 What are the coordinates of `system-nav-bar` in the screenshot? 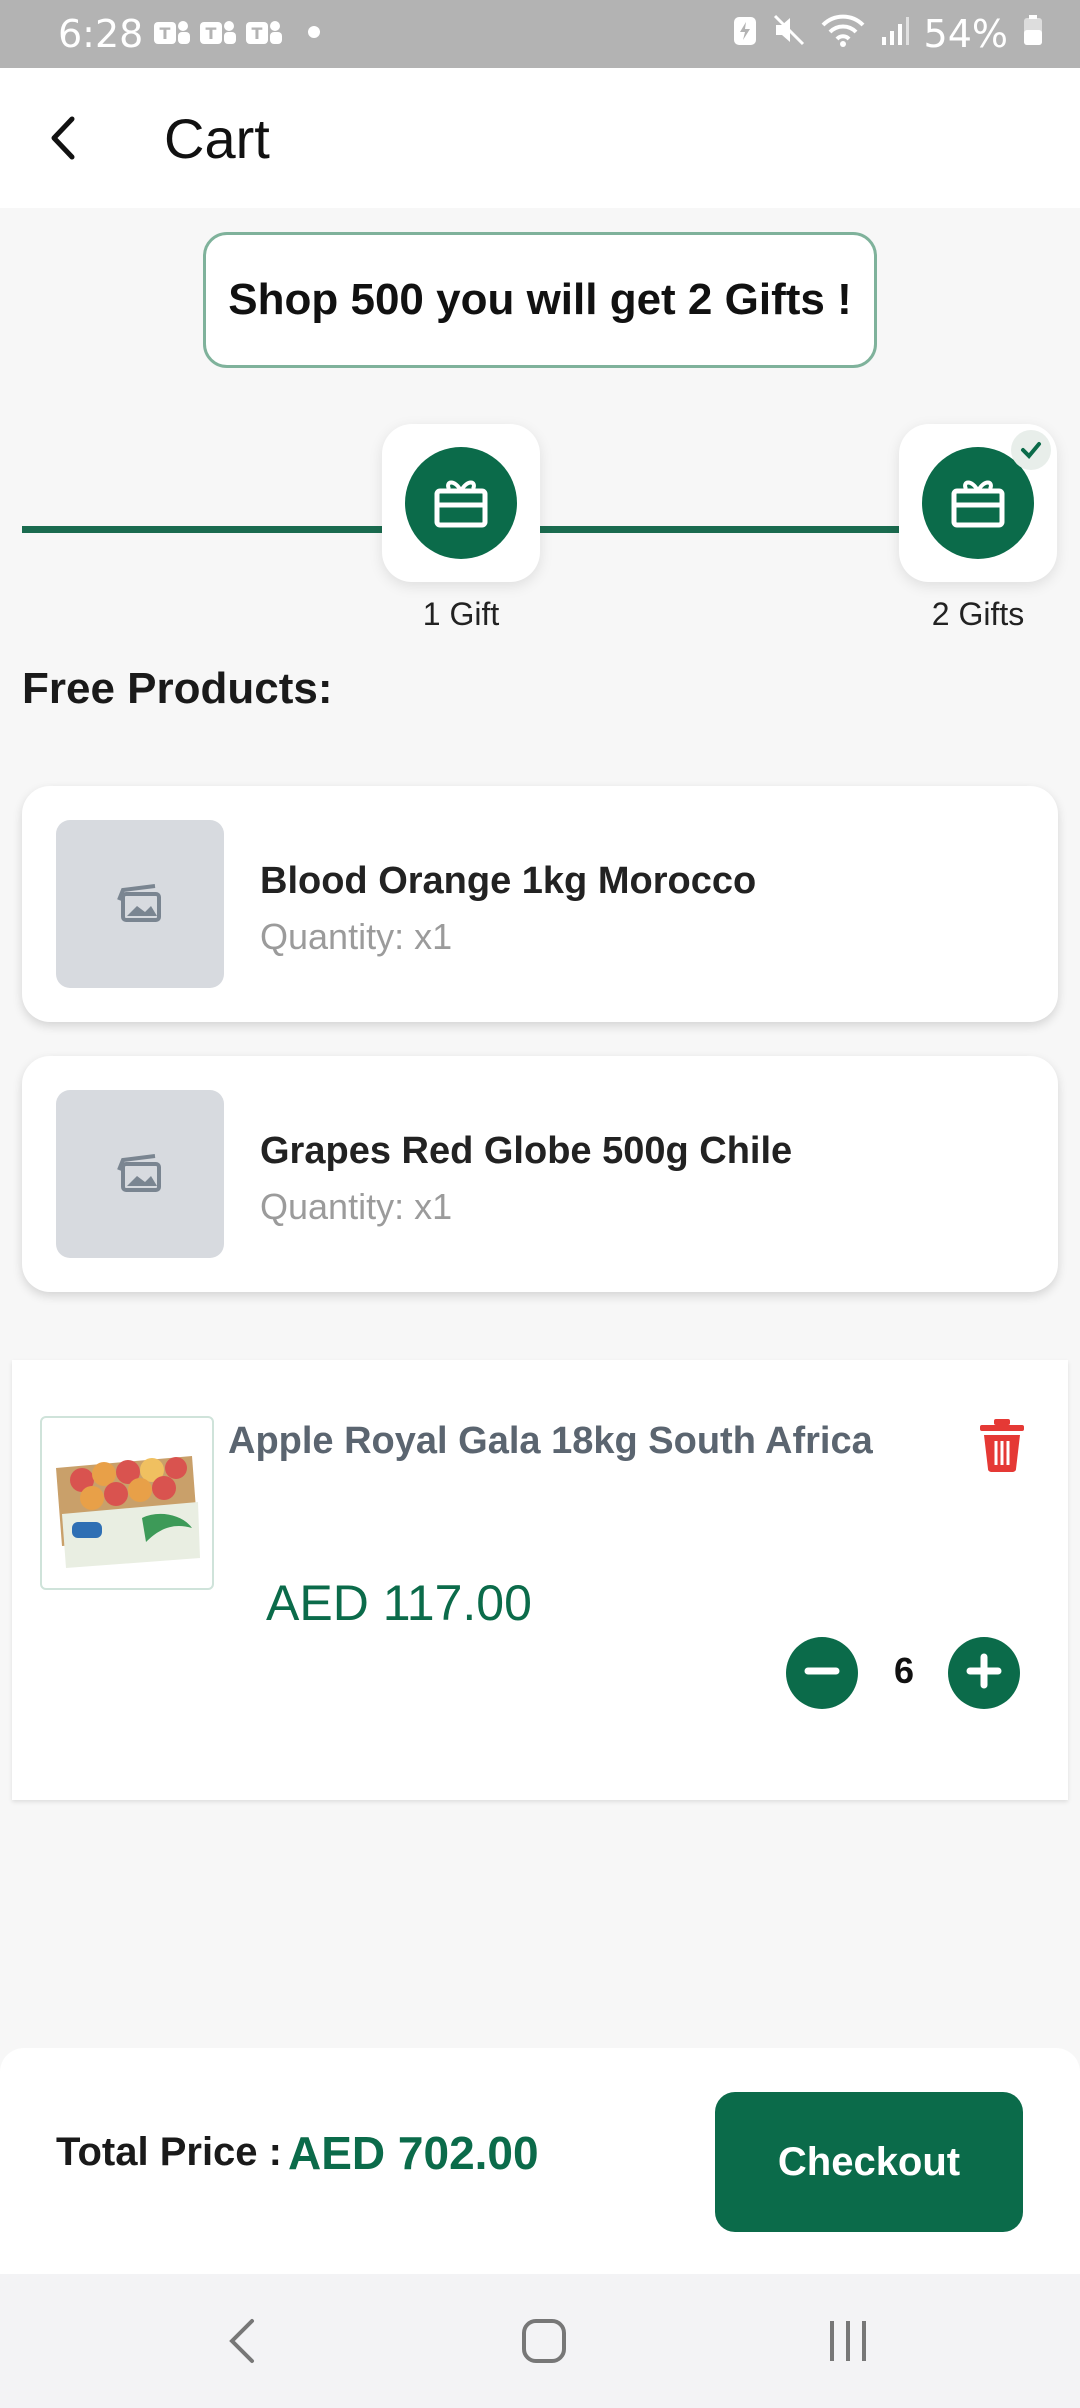 It's located at (540, 2341).